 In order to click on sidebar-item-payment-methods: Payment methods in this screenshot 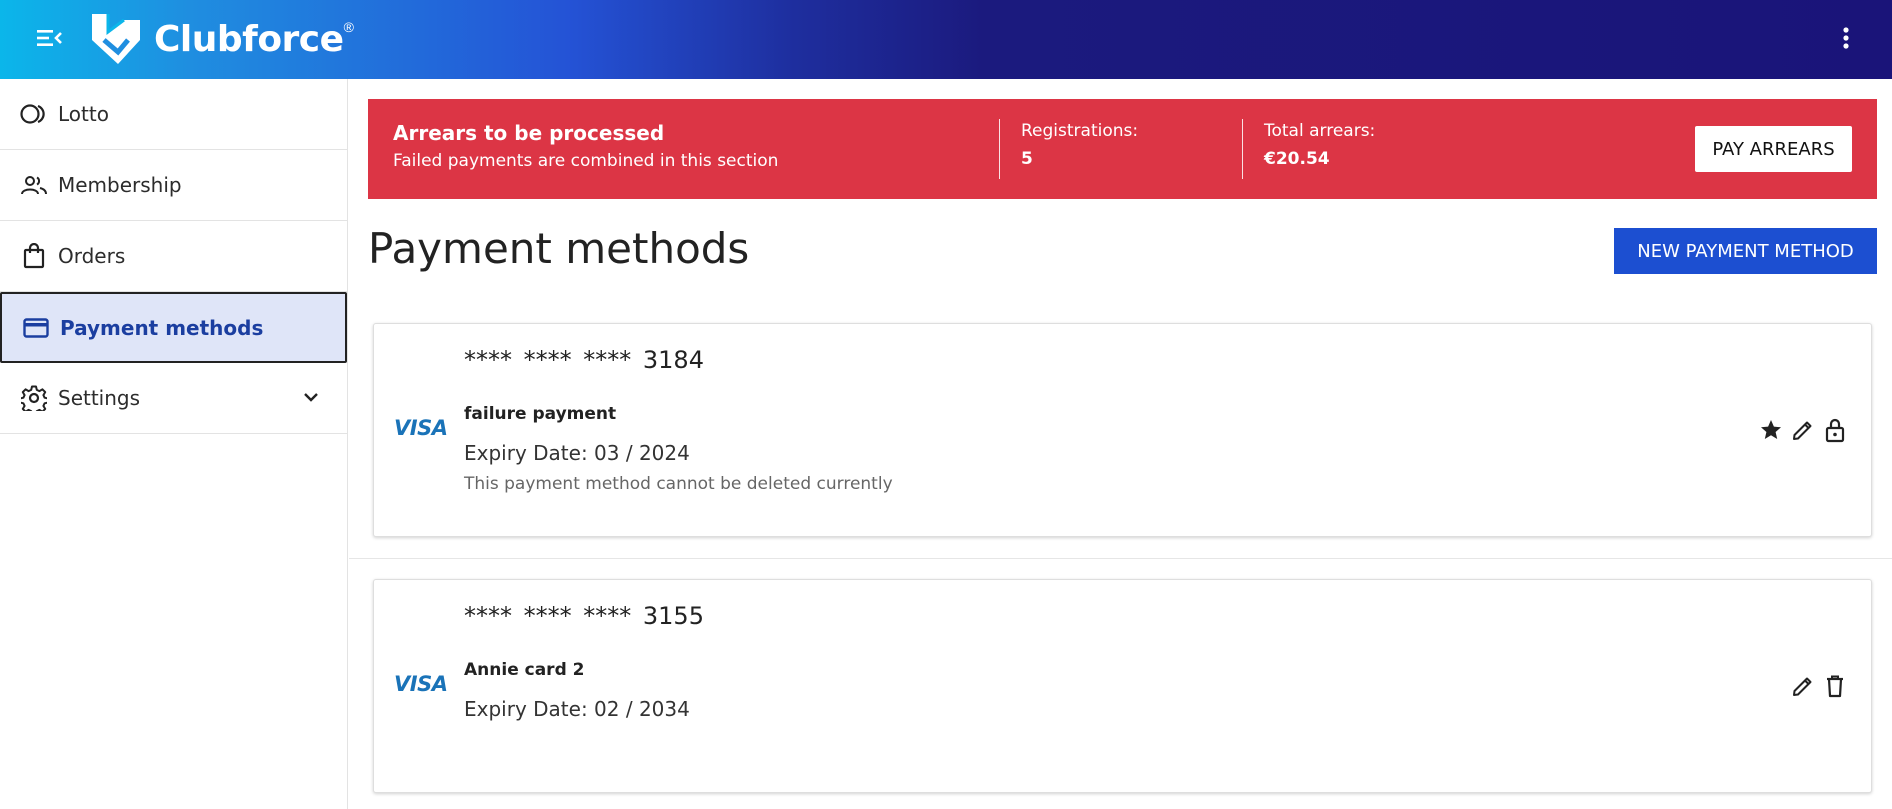, I will do `click(173, 327)`.